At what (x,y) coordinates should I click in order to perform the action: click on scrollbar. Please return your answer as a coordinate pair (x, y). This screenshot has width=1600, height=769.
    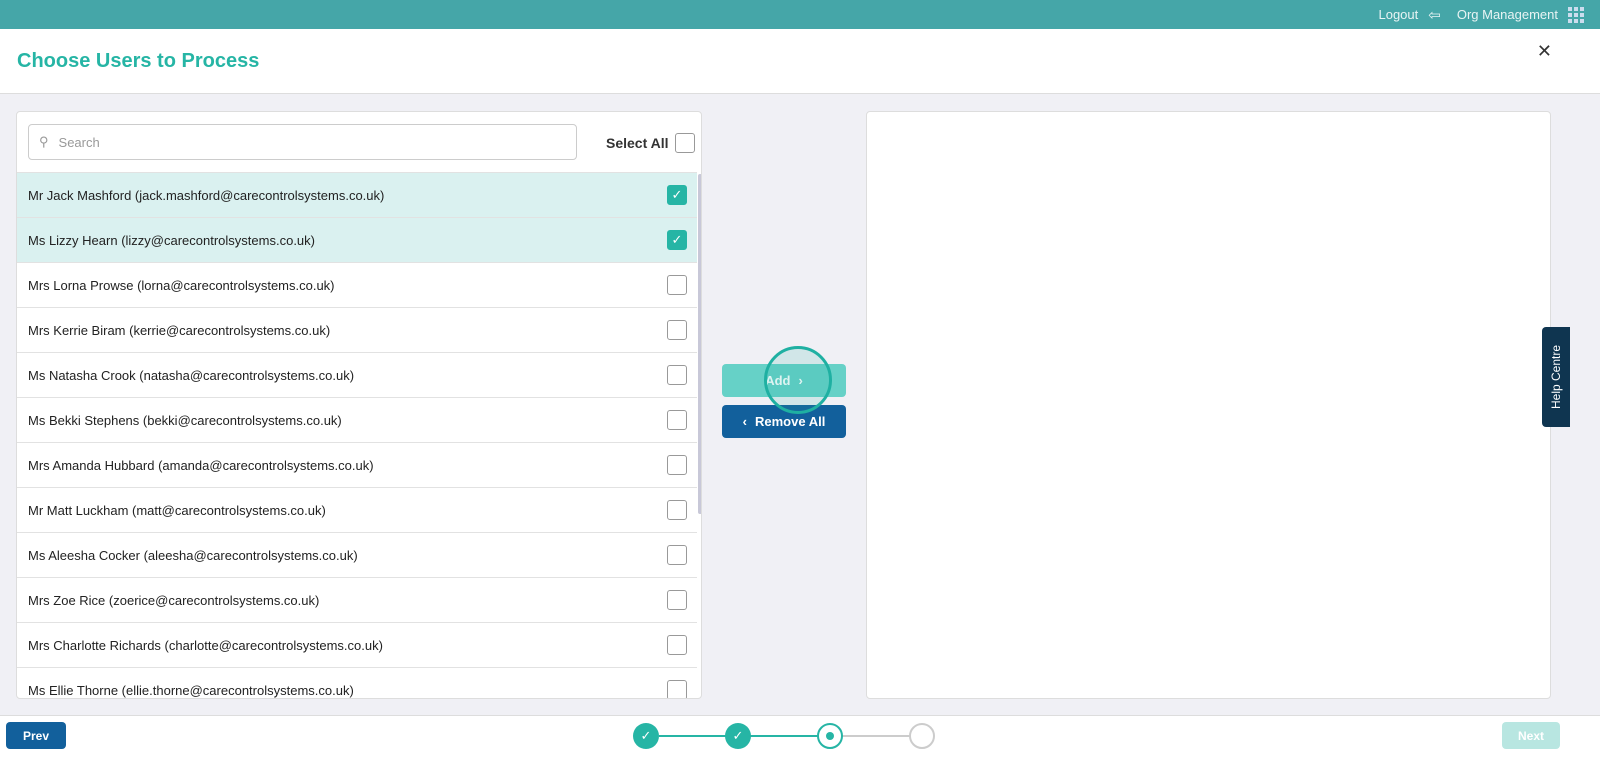
    Looking at the image, I should click on (699, 344).